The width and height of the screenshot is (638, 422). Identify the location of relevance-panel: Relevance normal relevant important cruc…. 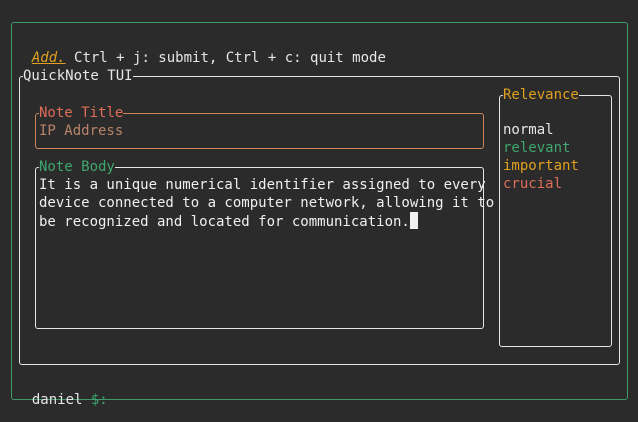
(555, 217).